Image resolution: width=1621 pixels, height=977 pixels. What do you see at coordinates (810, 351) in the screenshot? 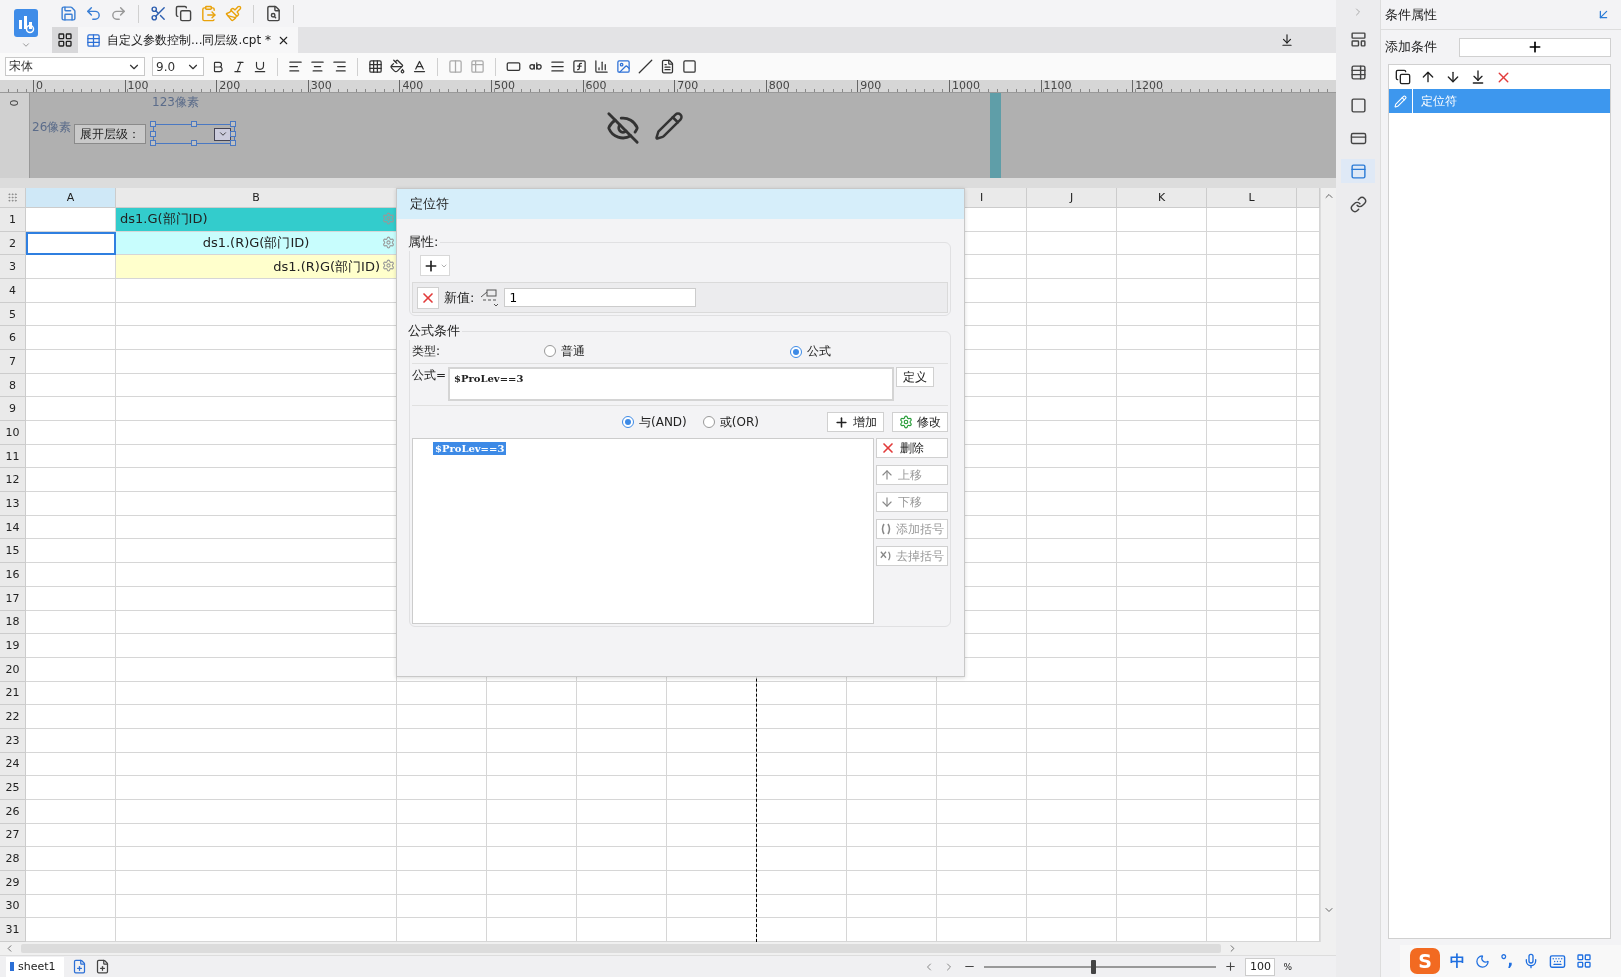
I see `radio-option: 公式` at bounding box center [810, 351].